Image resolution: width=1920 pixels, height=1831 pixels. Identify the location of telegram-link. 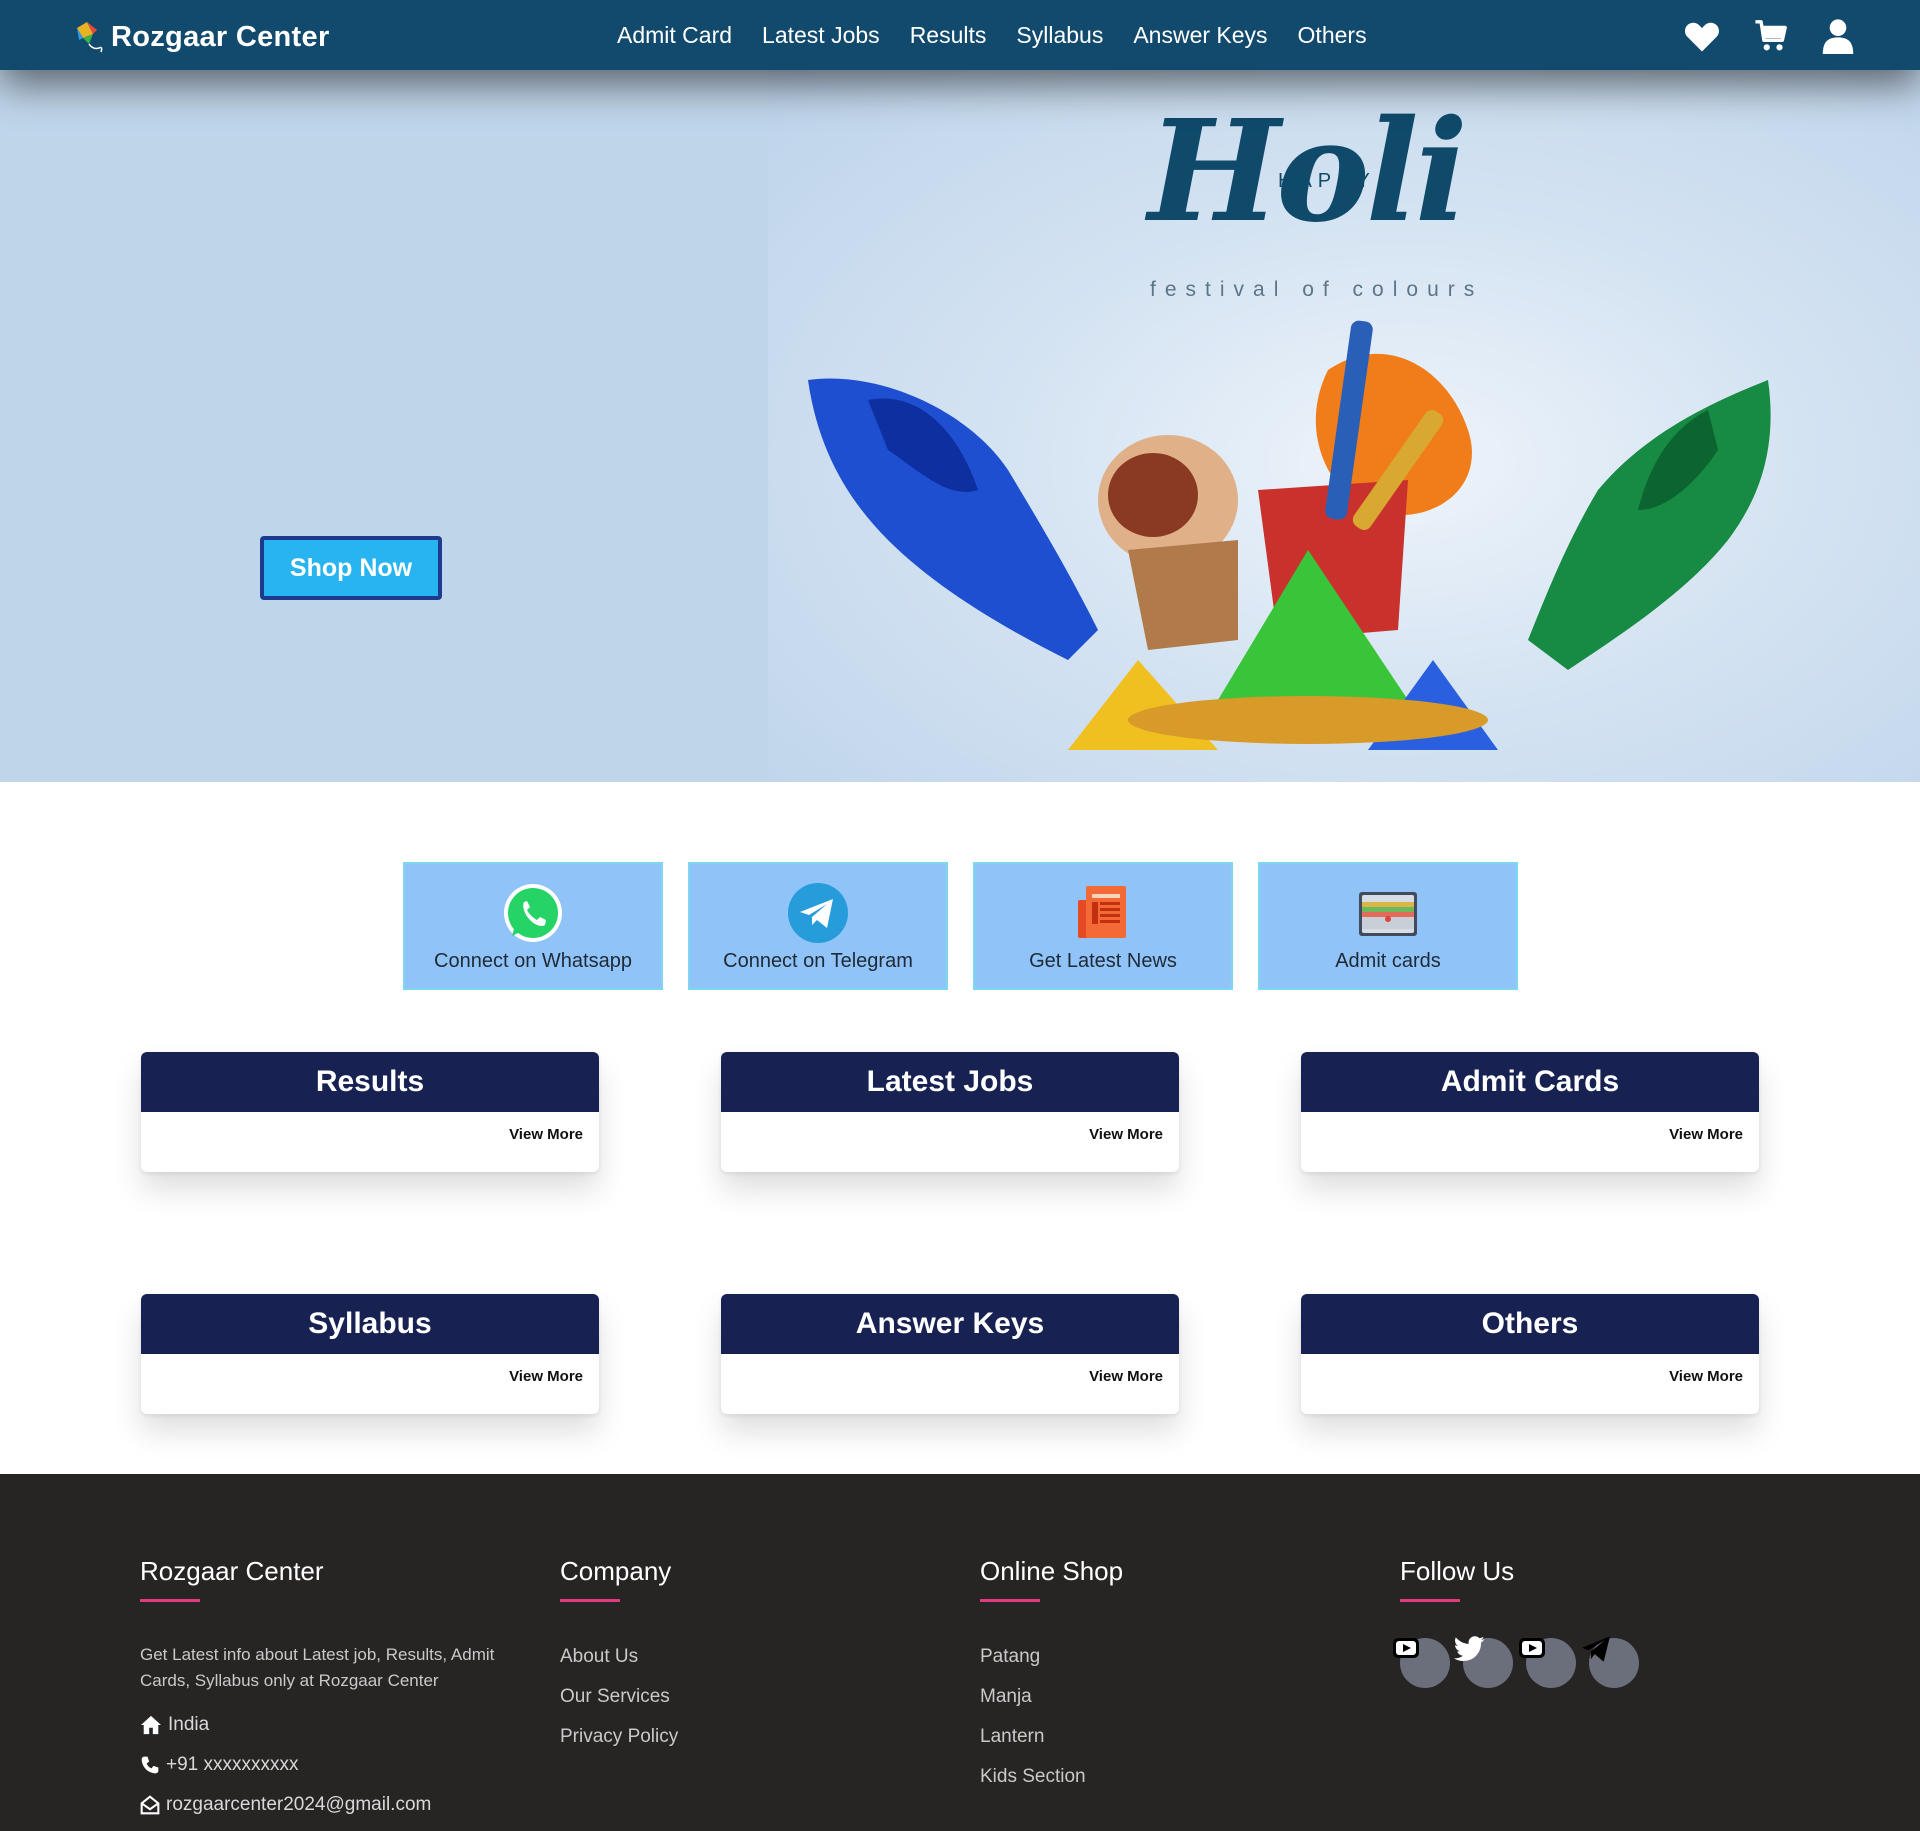
(1610, 1662).